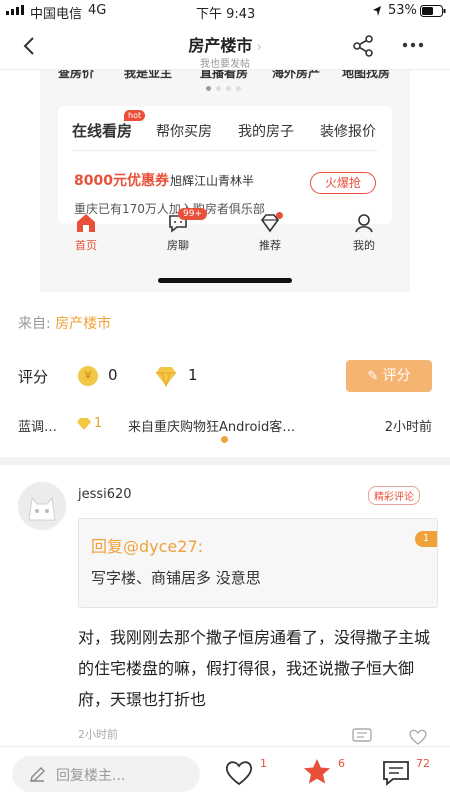  I want to click on nav-bar: 房产楼市 › 我也要发帖, so click(225, 46).